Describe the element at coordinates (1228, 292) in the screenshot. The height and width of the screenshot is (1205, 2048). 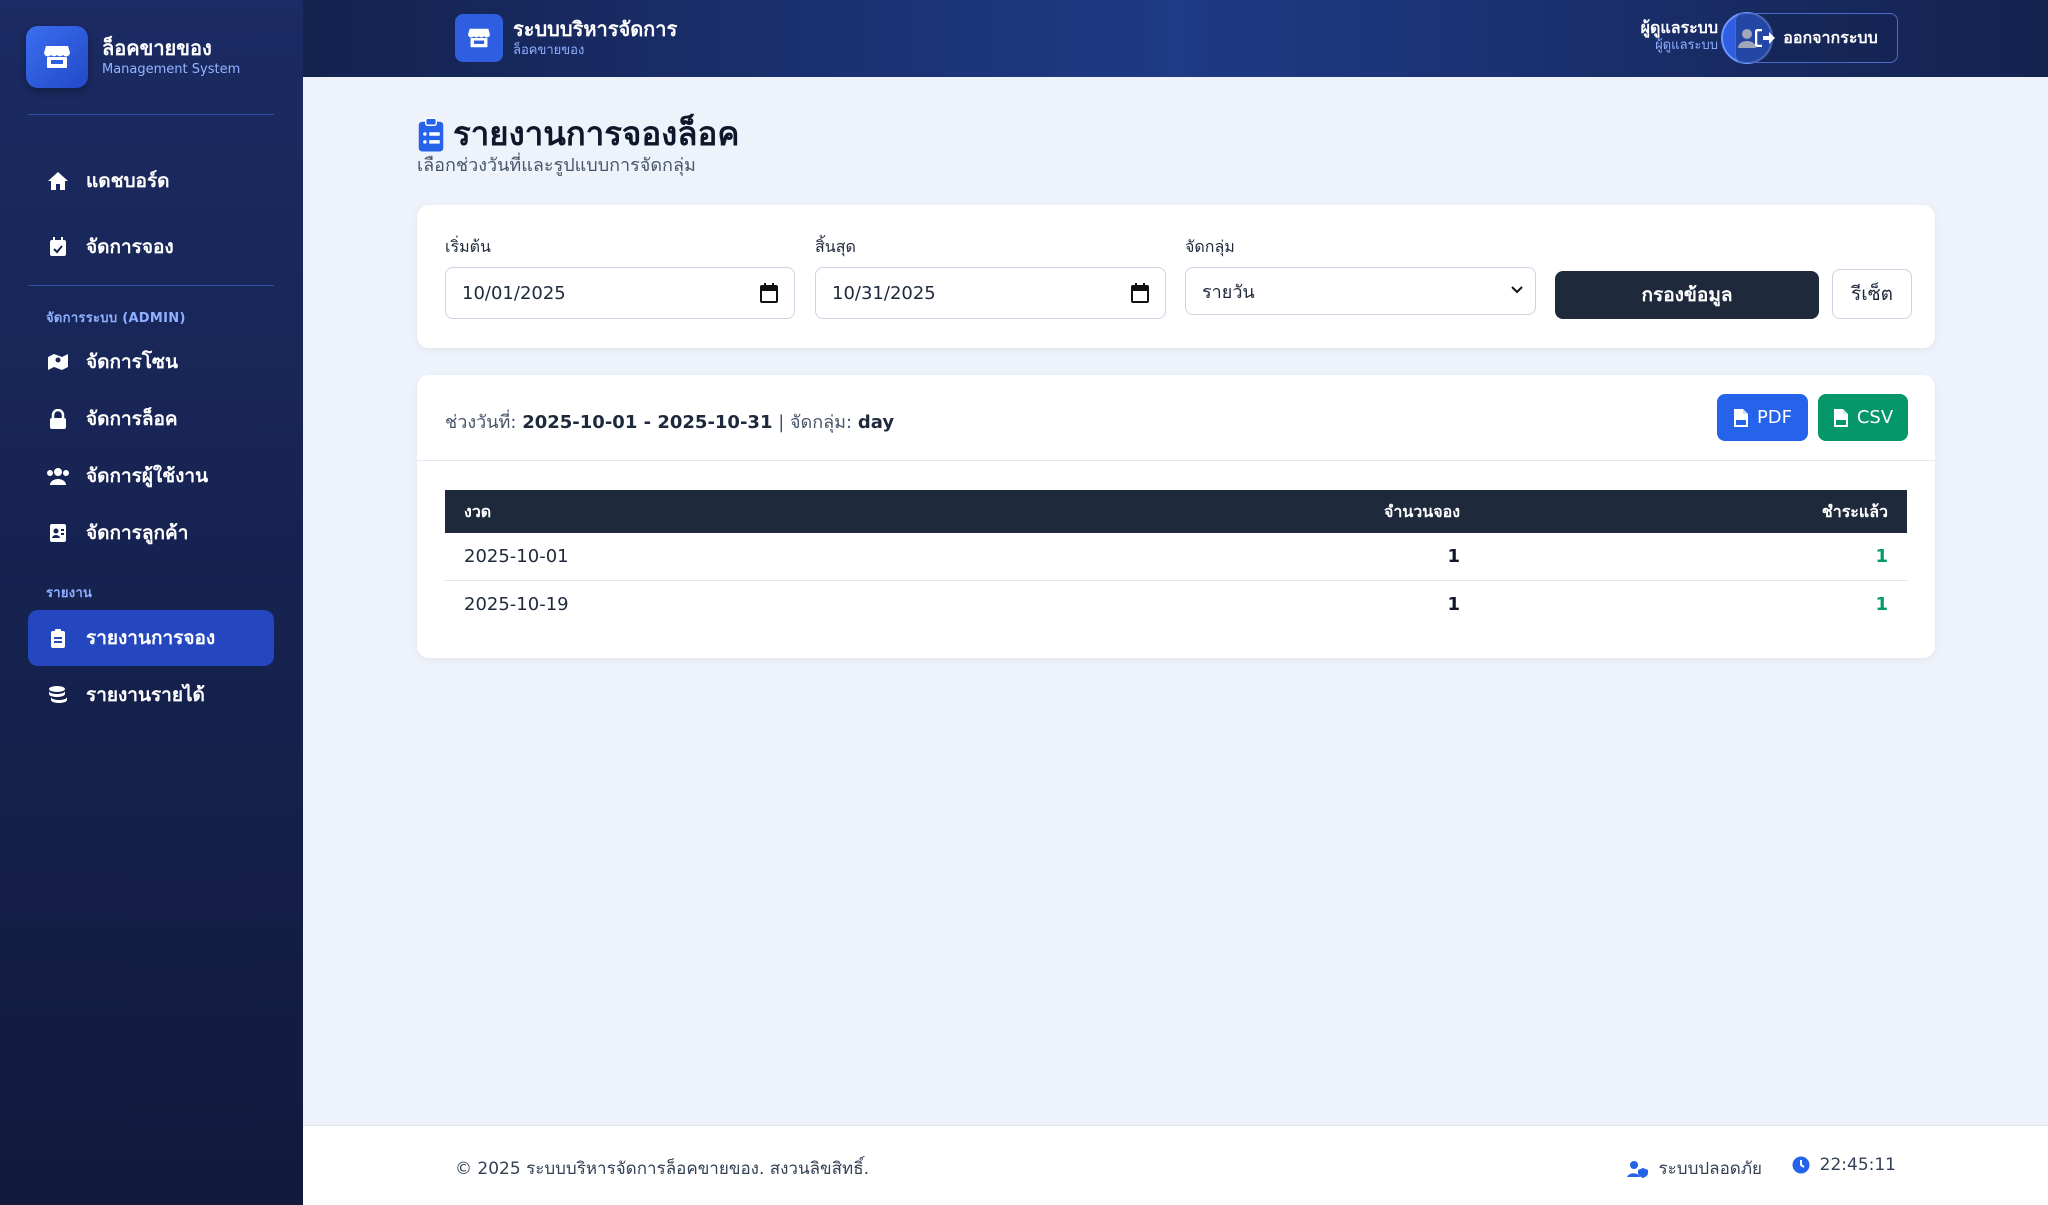
I see `group-select-value: รายวัน` at that location.